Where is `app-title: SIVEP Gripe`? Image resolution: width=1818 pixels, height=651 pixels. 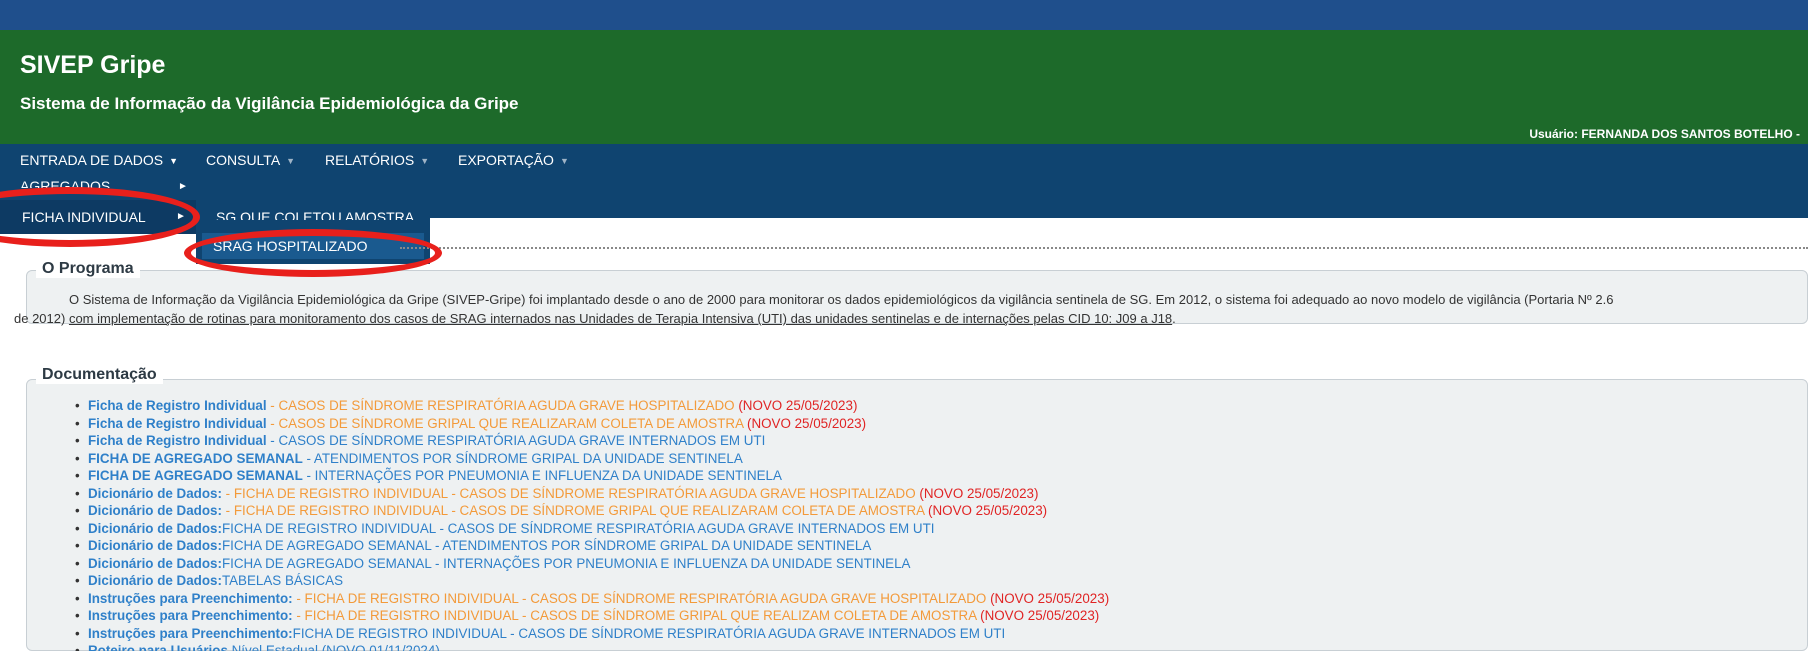 app-title: SIVEP Gripe is located at coordinates (93, 65).